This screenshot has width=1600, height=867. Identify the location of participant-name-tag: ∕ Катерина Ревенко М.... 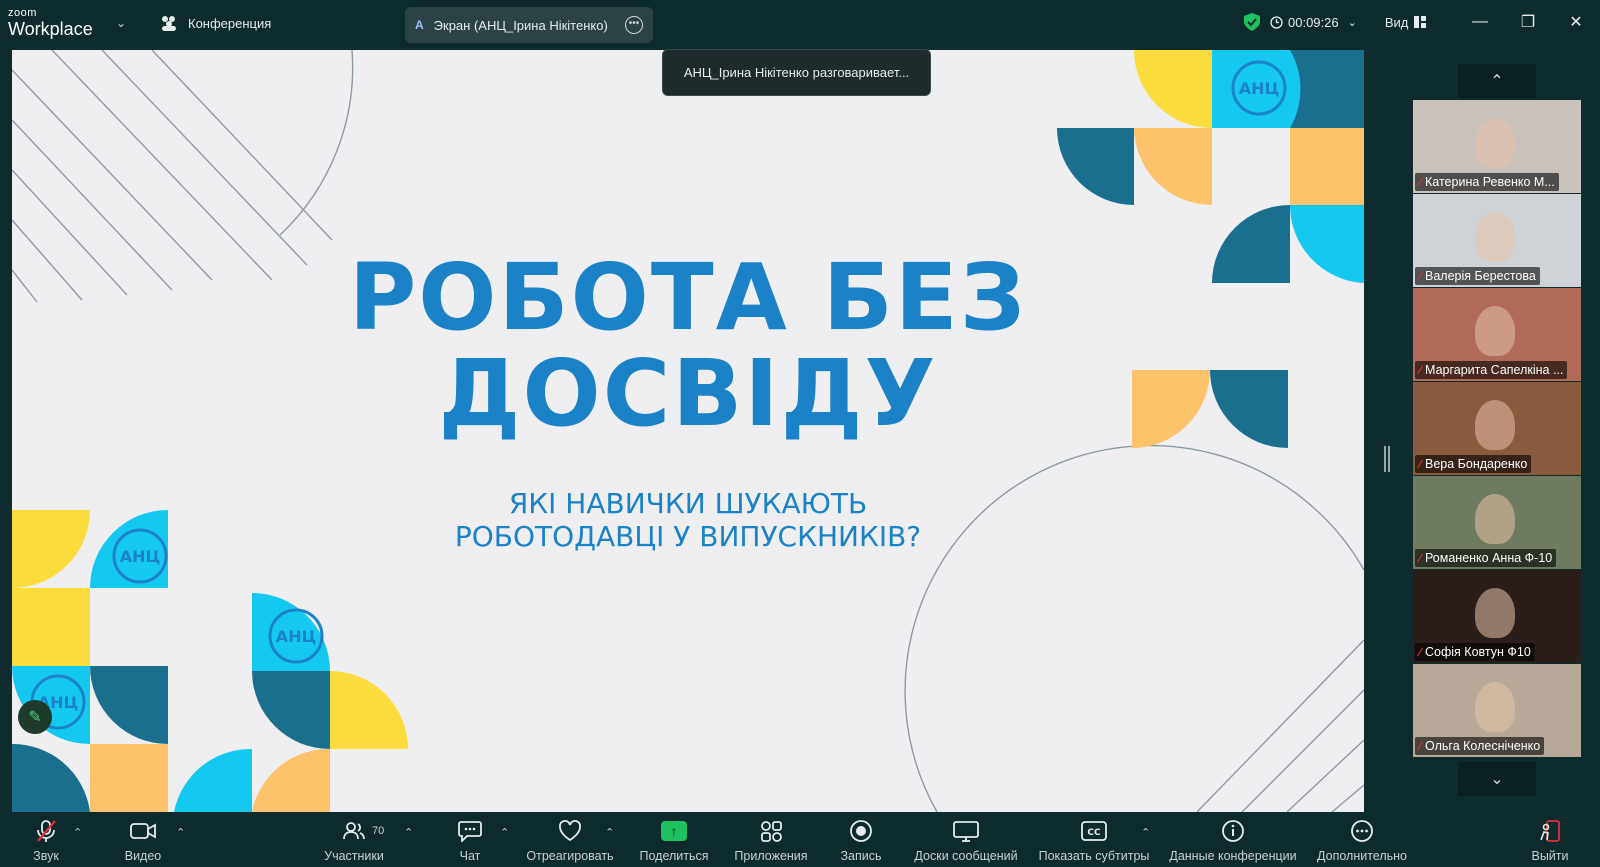
(1487, 182).